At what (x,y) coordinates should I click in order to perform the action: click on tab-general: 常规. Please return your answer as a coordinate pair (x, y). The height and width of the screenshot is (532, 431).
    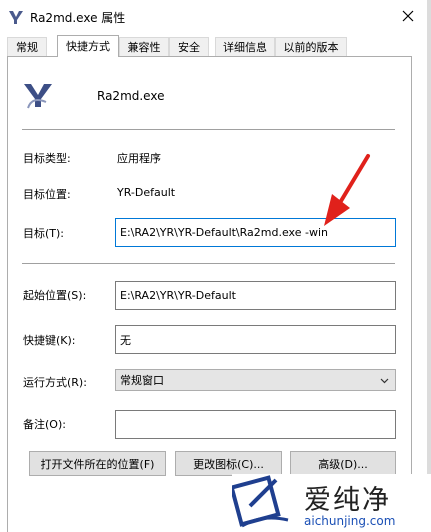
    Looking at the image, I should click on (27, 46).